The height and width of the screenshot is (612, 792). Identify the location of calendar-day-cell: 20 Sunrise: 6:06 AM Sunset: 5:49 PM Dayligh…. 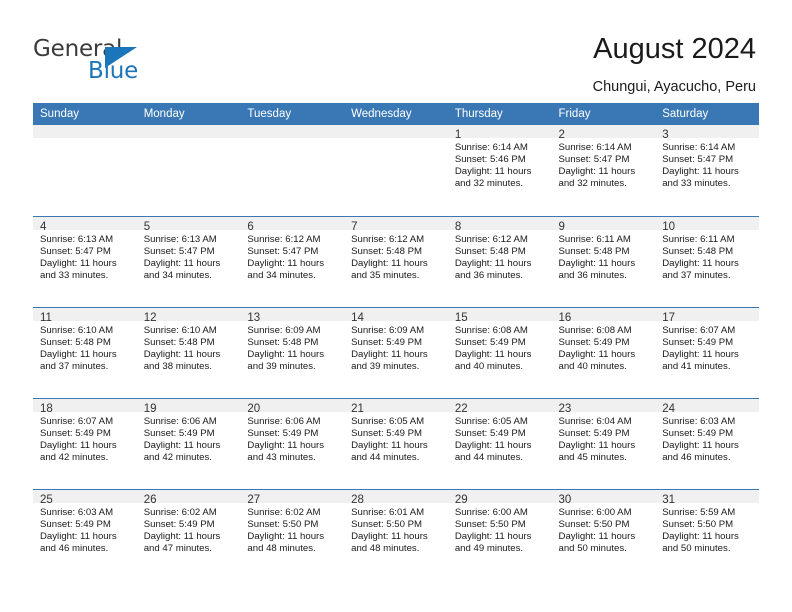
(292, 443).